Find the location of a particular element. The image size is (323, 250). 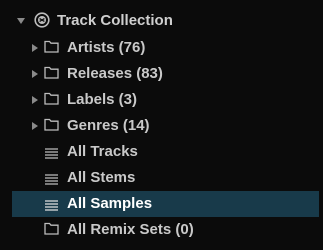

tree-item-label: Labels (3) is located at coordinates (102, 99).